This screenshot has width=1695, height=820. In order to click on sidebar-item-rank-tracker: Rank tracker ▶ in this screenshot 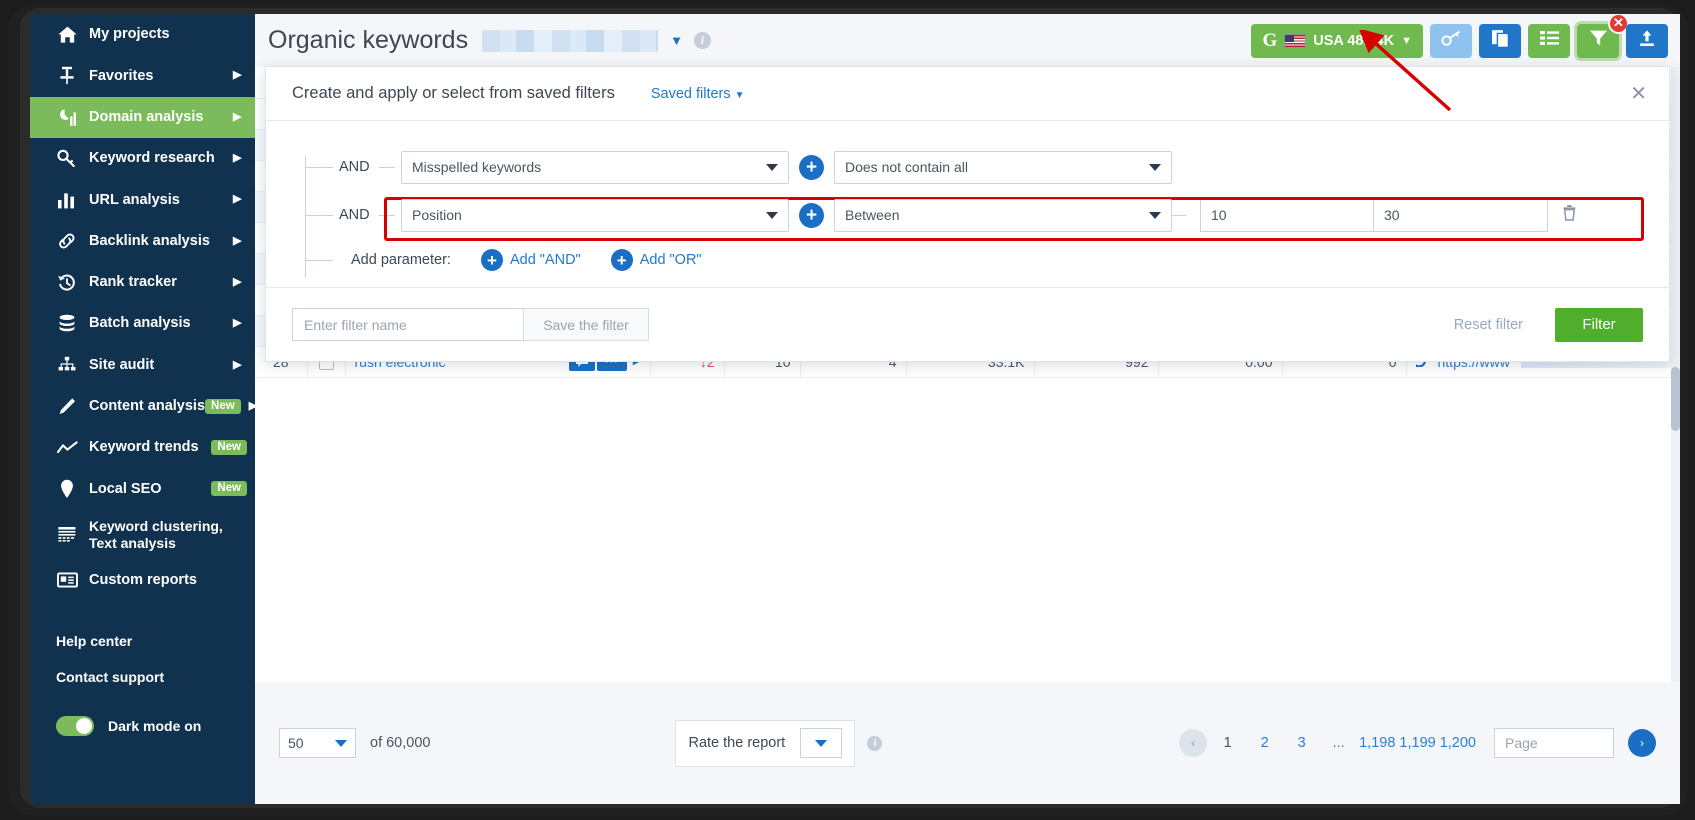, I will do `click(142, 282)`.